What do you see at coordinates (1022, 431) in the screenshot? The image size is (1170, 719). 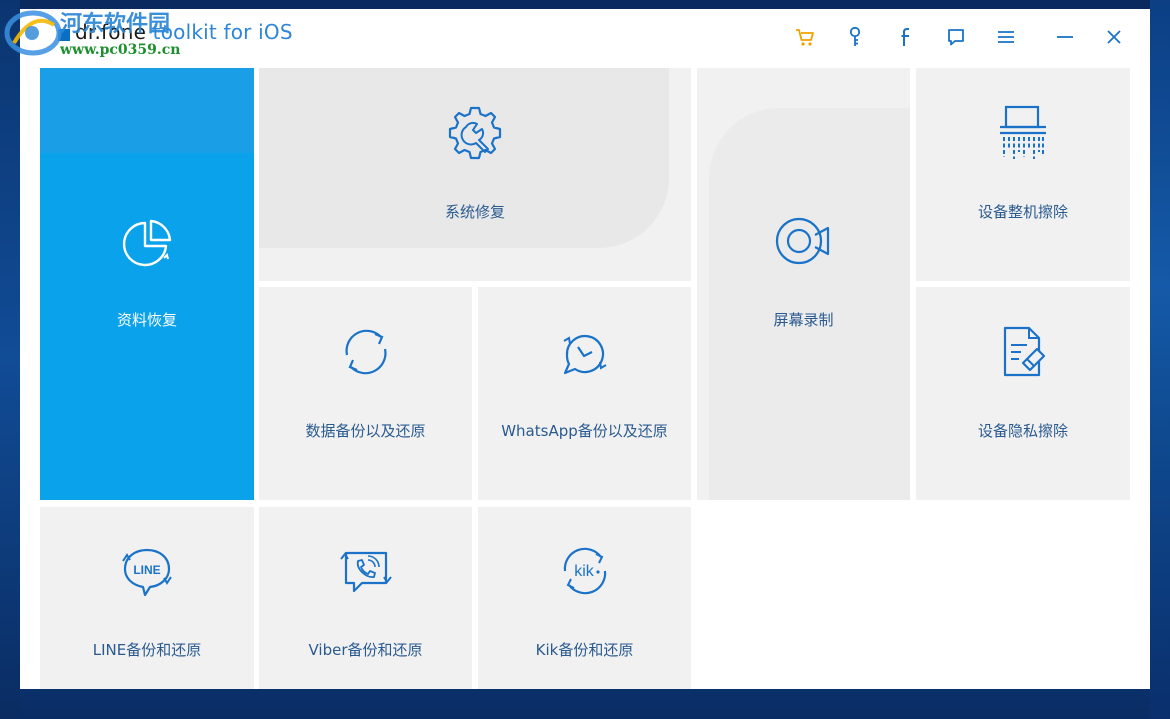 I see `tile-label: 设备隐私擦除` at bounding box center [1022, 431].